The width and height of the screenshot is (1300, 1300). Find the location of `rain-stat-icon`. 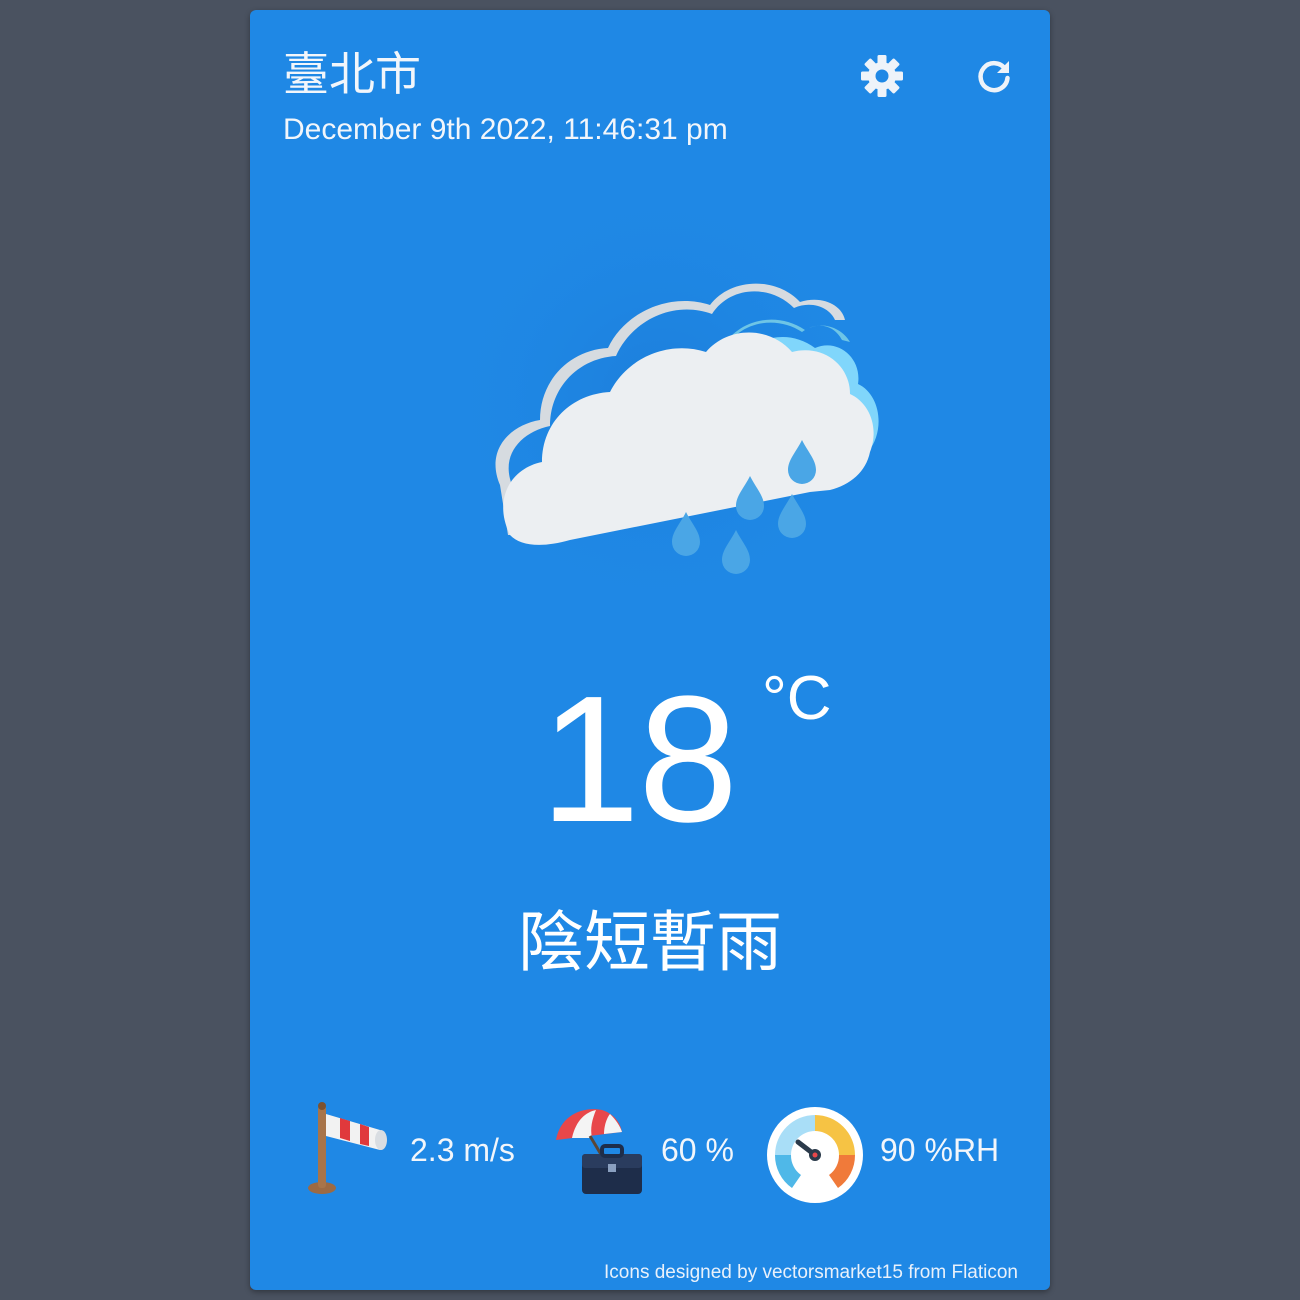

rain-stat-icon is located at coordinates (600, 1154).